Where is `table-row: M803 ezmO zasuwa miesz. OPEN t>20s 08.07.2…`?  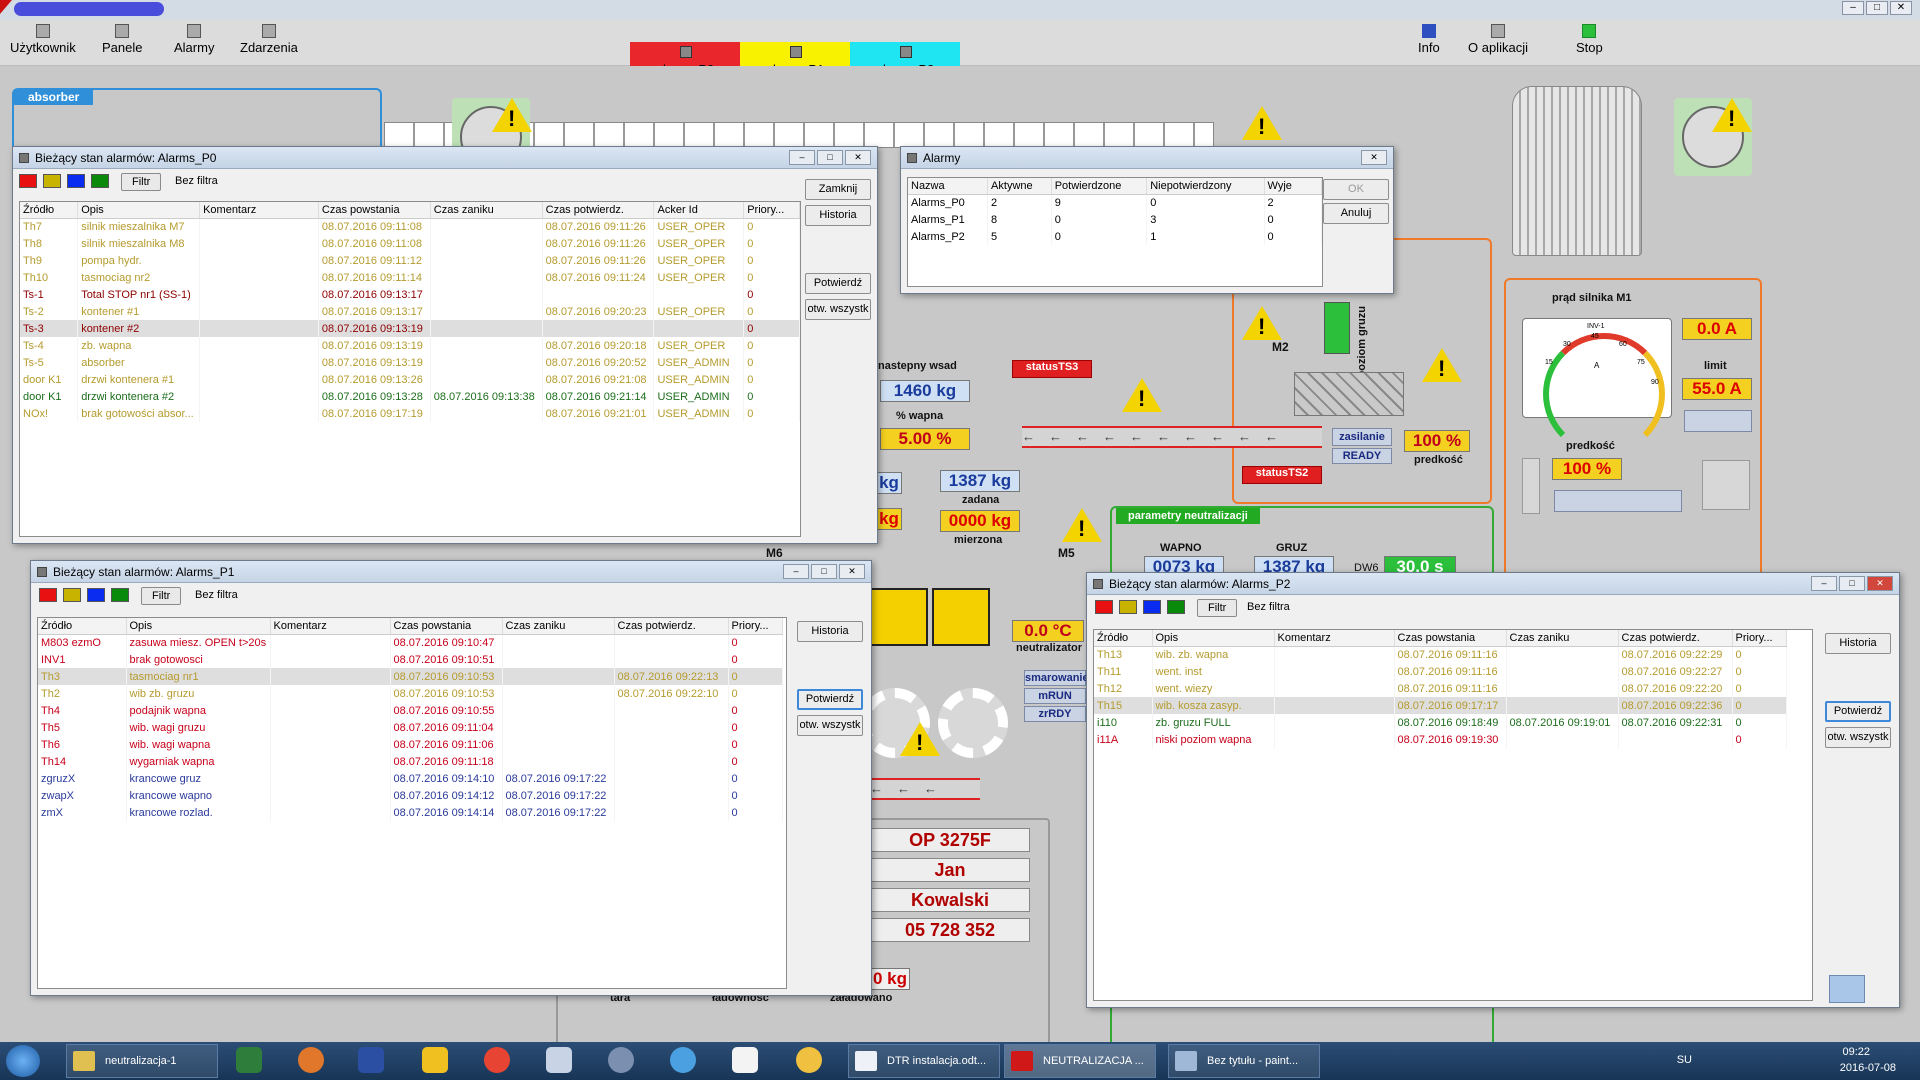 table-row: M803 ezmO zasuwa miesz. OPEN t>20s 08.07.2… is located at coordinates (410, 642).